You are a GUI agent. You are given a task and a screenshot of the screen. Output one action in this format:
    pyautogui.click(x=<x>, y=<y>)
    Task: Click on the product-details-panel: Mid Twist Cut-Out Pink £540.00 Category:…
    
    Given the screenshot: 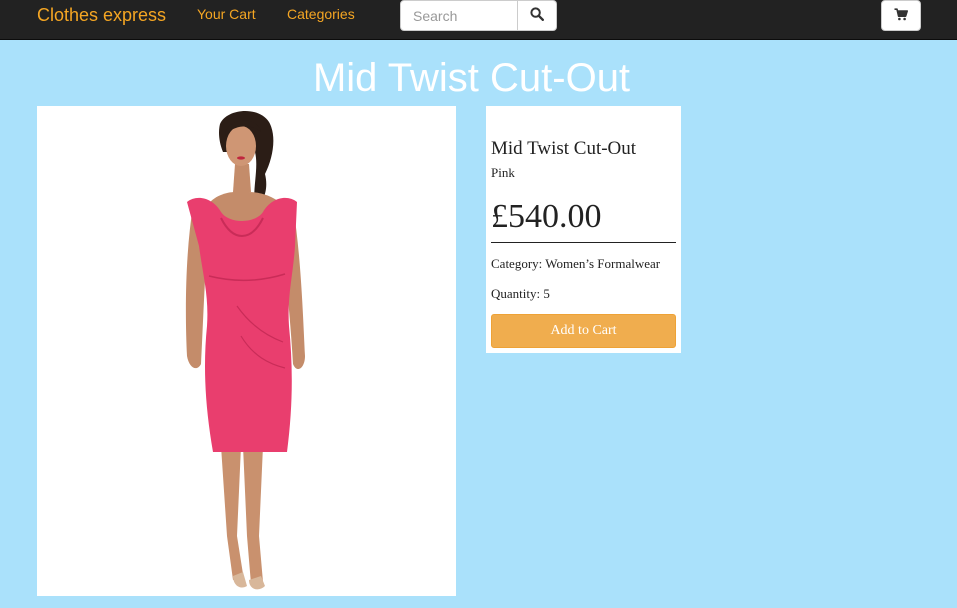 What is the action you would take?
    pyautogui.click(x=583, y=229)
    